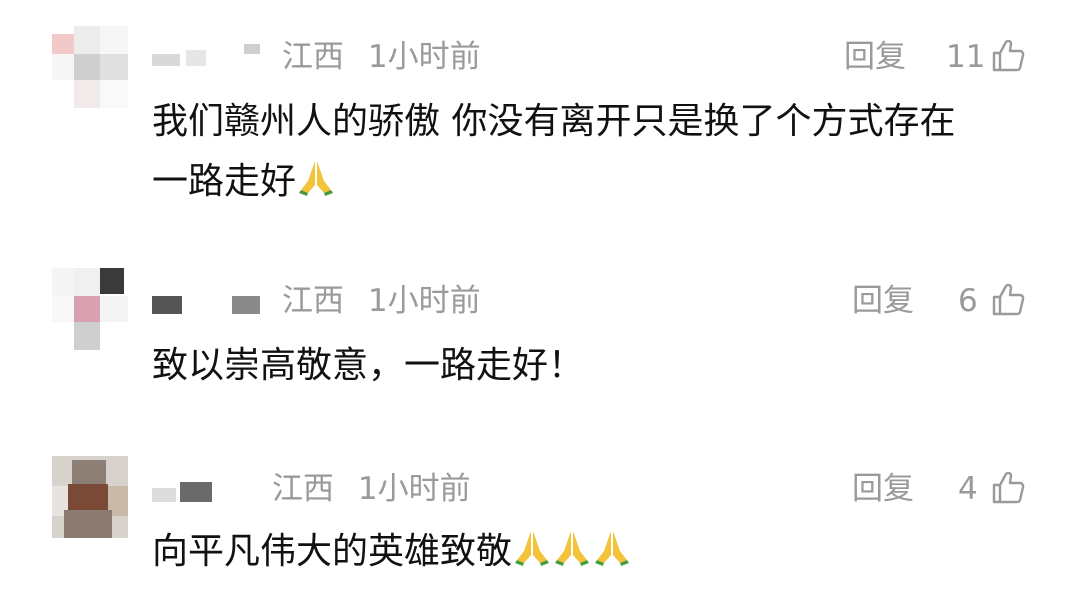 The width and height of the screenshot is (1080, 608). What do you see at coordinates (968, 301) in the screenshot?
I see `like-count: 6` at bounding box center [968, 301].